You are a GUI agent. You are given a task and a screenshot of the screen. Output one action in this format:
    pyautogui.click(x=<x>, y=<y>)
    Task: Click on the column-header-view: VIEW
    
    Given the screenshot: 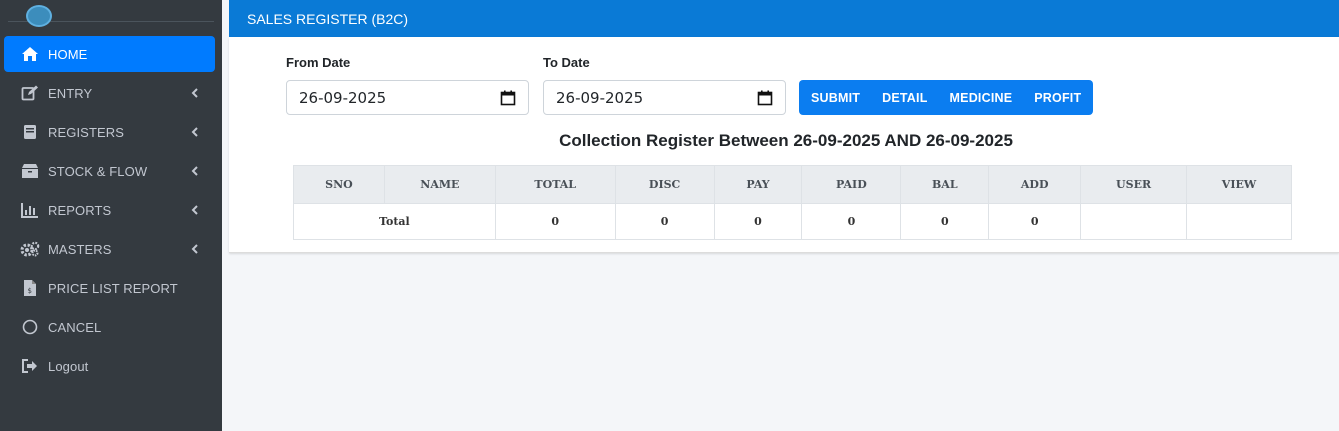 What is the action you would take?
    pyautogui.click(x=1239, y=184)
    